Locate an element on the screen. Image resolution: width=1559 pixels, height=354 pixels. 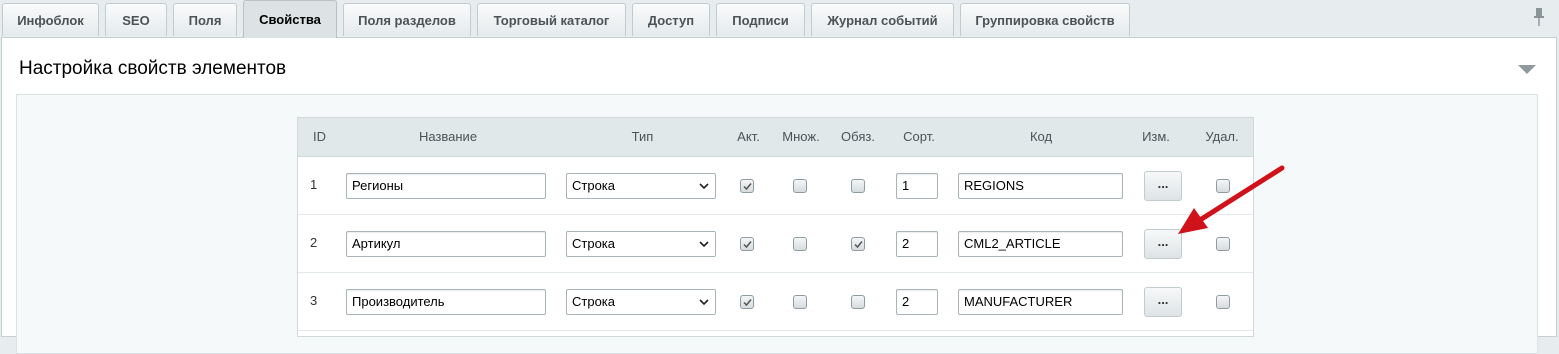
header-code: Код is located at coordinates (1041, 136).